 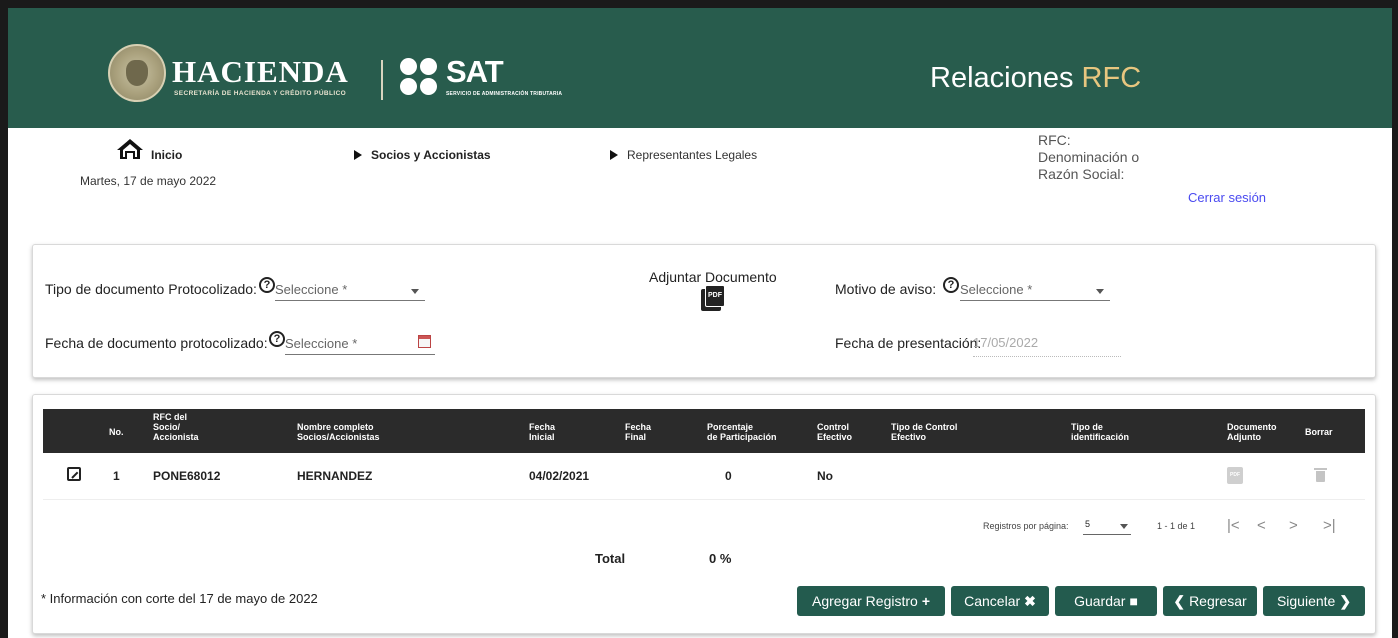 I want to click on open-external-icon, so click(x=74, y=474).